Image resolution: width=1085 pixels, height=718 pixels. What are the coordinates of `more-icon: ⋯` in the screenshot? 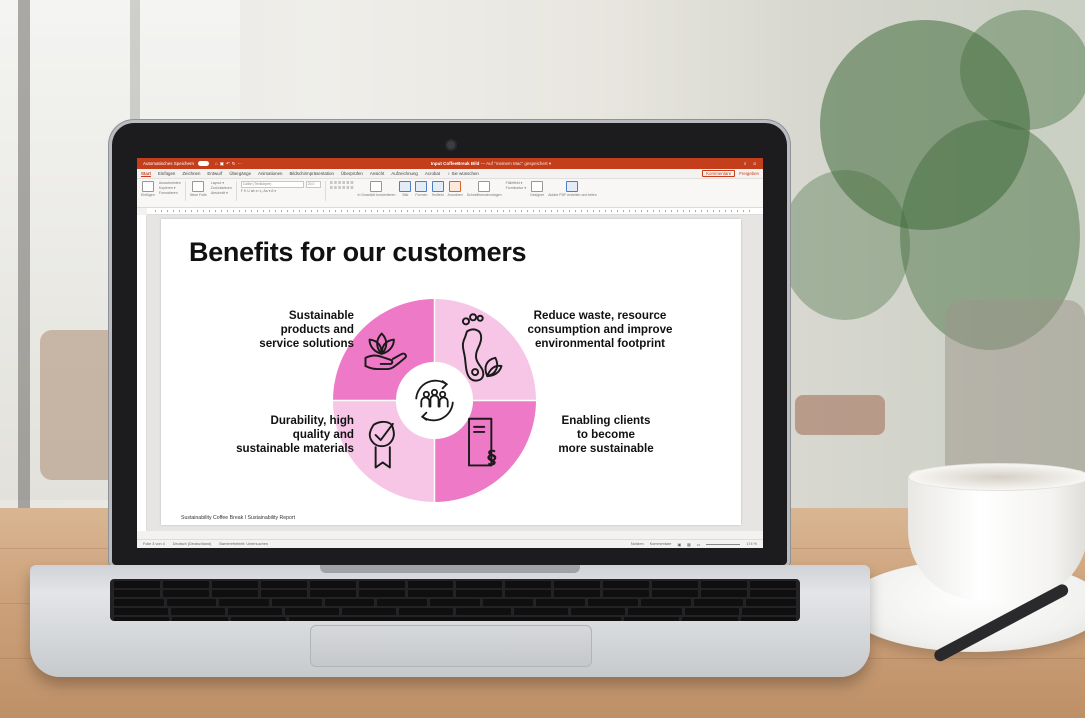 It's located at (240, 164).